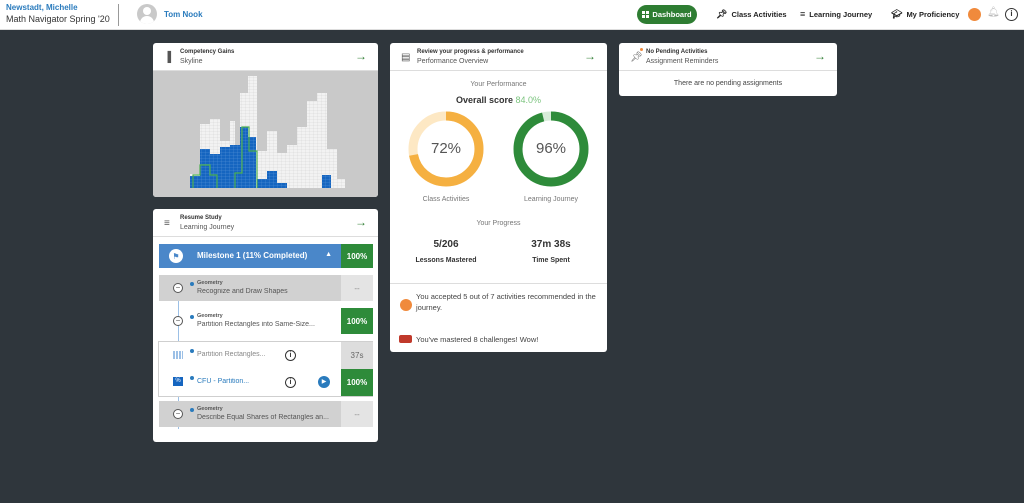  I want to click on nav-class-activities: 📌︎ Class Activities, so click(751, 14).